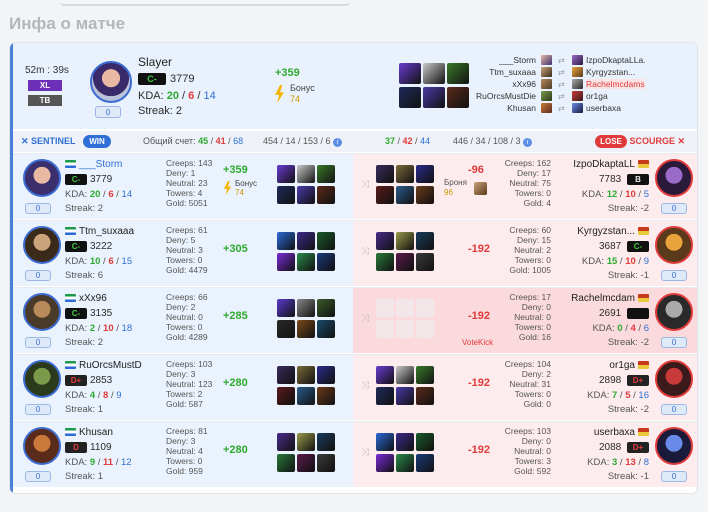 Image resolution: width=708 pixels, height=512 pixels. What do you see at coordinates (616, 60) in the screenshot?
I see `scourge-player-name: IzpoDkaptaLLa.` at bounding box center [616, 60].